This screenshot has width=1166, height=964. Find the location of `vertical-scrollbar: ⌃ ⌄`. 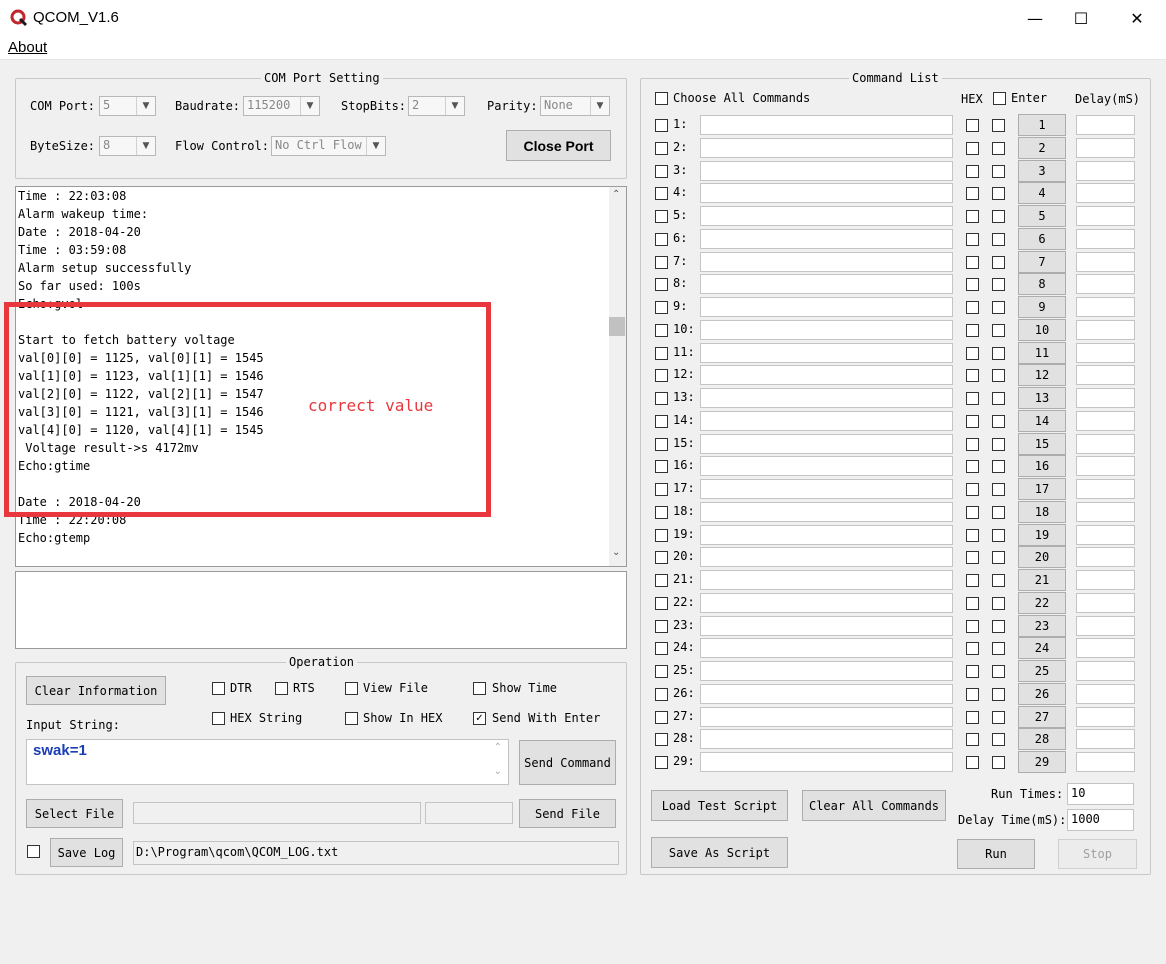

vertical-scrollbar: ⌃ ⌄ is located at coordinates (617, 376).